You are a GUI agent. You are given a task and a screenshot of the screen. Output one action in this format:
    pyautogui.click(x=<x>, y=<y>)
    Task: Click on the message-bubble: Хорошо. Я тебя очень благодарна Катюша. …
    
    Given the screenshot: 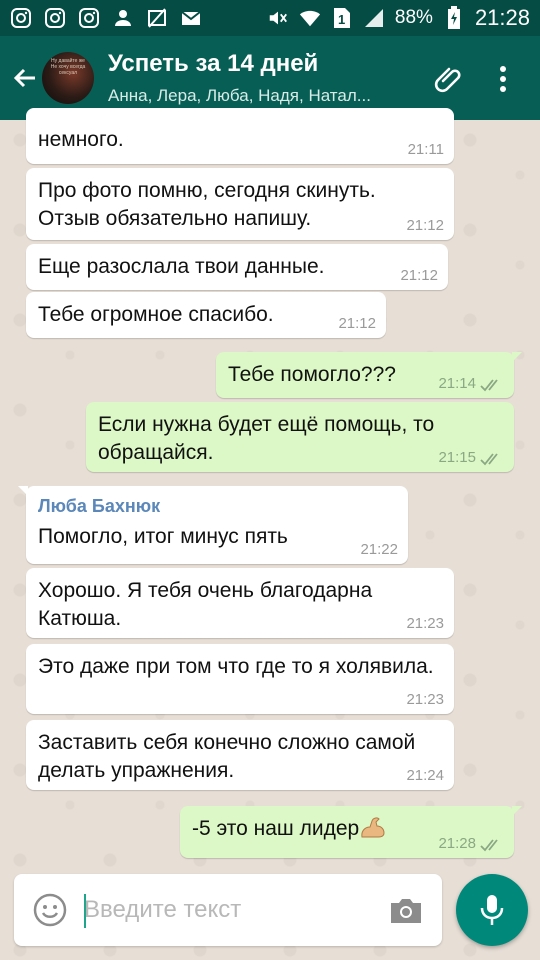 What is the action you would take?
    pyautogui.click(x=240, y=603)
    